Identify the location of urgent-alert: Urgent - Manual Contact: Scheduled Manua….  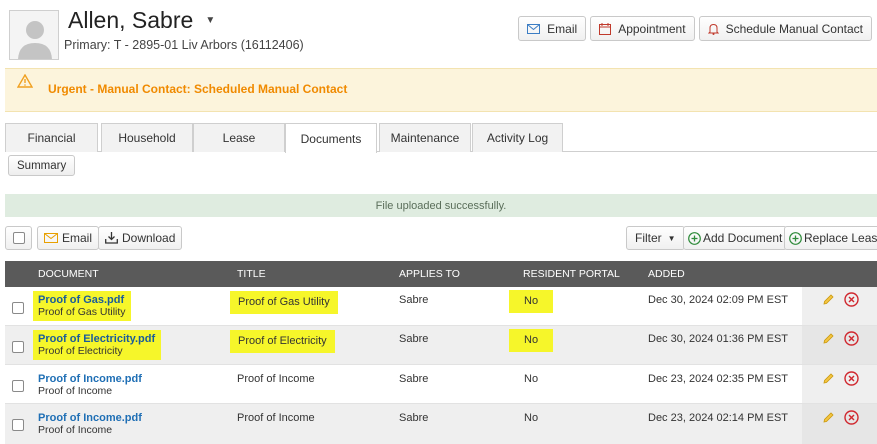
(441, 90).